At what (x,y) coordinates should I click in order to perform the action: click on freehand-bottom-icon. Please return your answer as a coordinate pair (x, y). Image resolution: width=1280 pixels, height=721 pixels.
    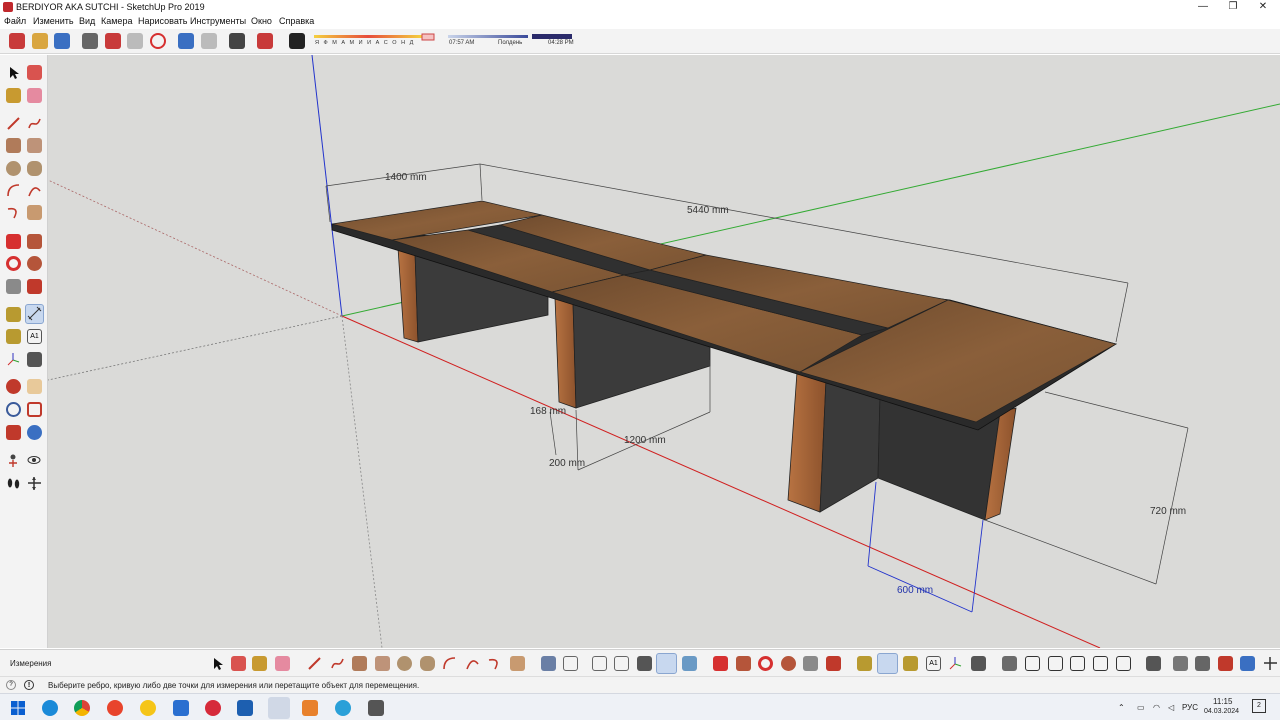
    Looking at the image, I should click on (337, 663).